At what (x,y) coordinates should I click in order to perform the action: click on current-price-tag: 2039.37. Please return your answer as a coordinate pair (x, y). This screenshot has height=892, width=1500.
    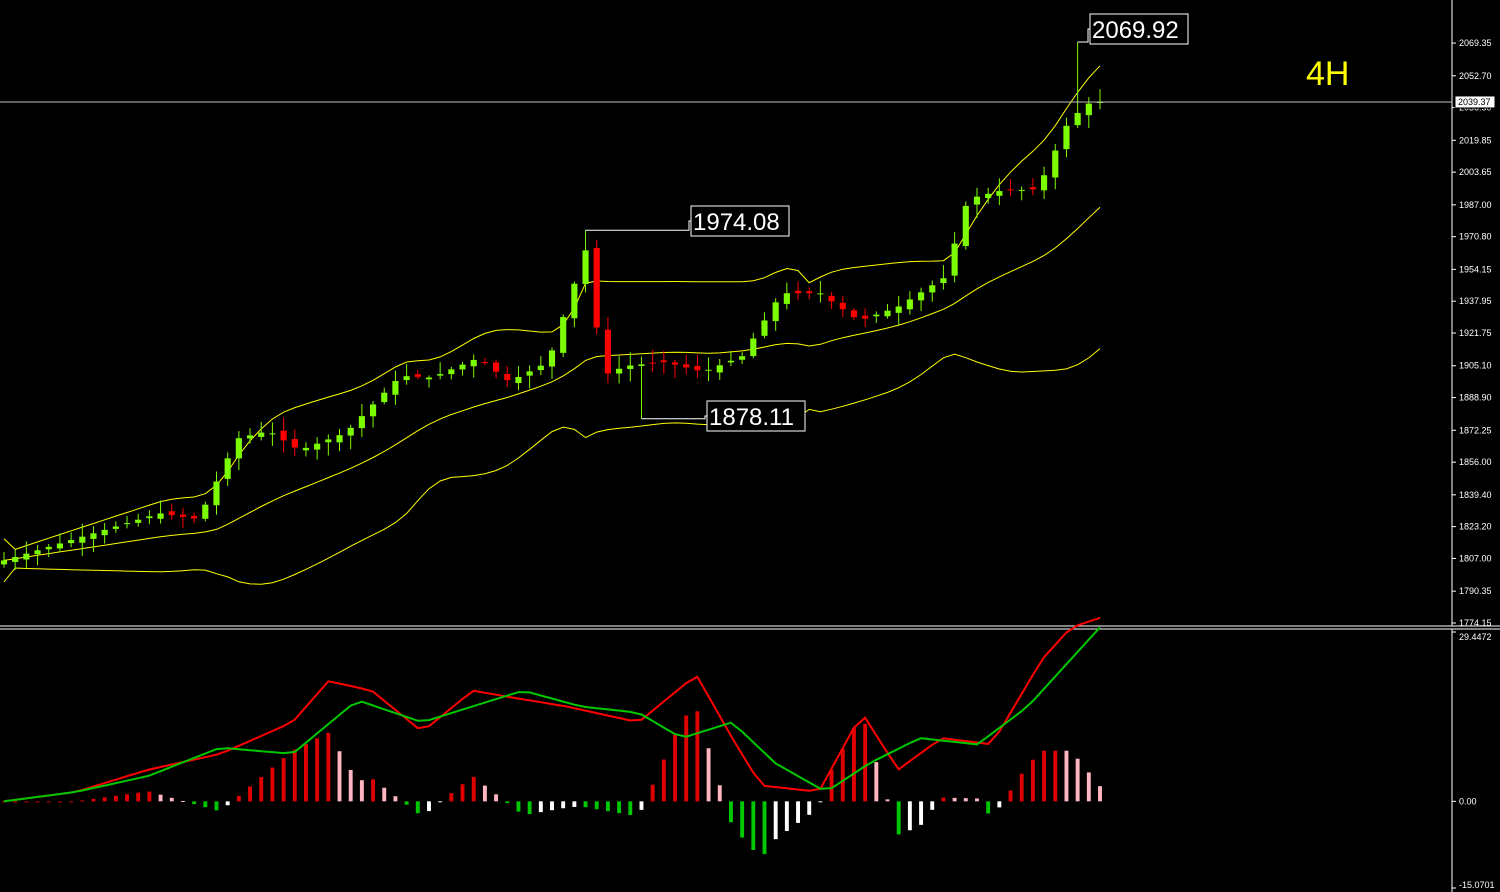
    Looking at the image, I should click on (1475, 102).